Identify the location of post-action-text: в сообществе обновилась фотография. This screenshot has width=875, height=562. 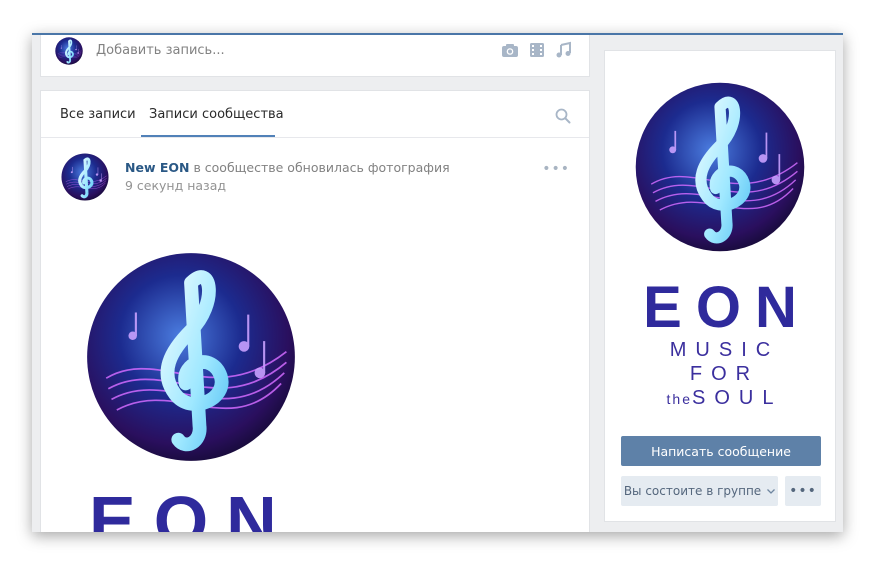
(319, 167).